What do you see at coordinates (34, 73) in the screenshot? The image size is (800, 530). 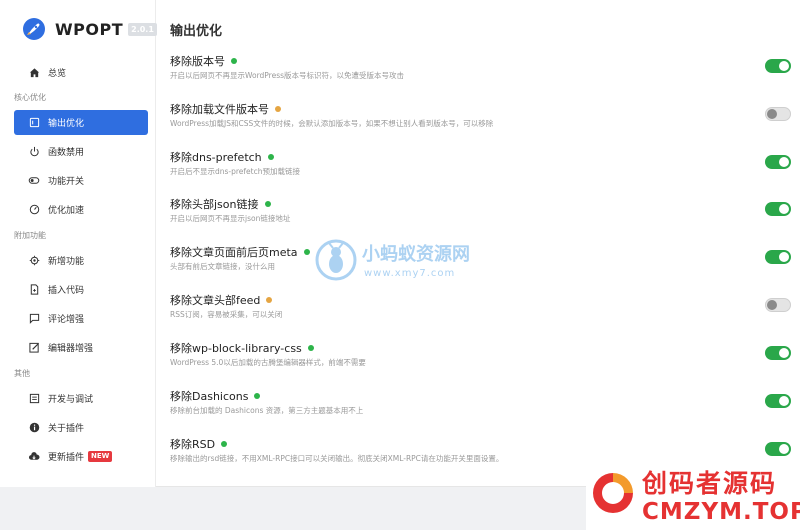 I see `home-icon` at bounding box center [34, 73].